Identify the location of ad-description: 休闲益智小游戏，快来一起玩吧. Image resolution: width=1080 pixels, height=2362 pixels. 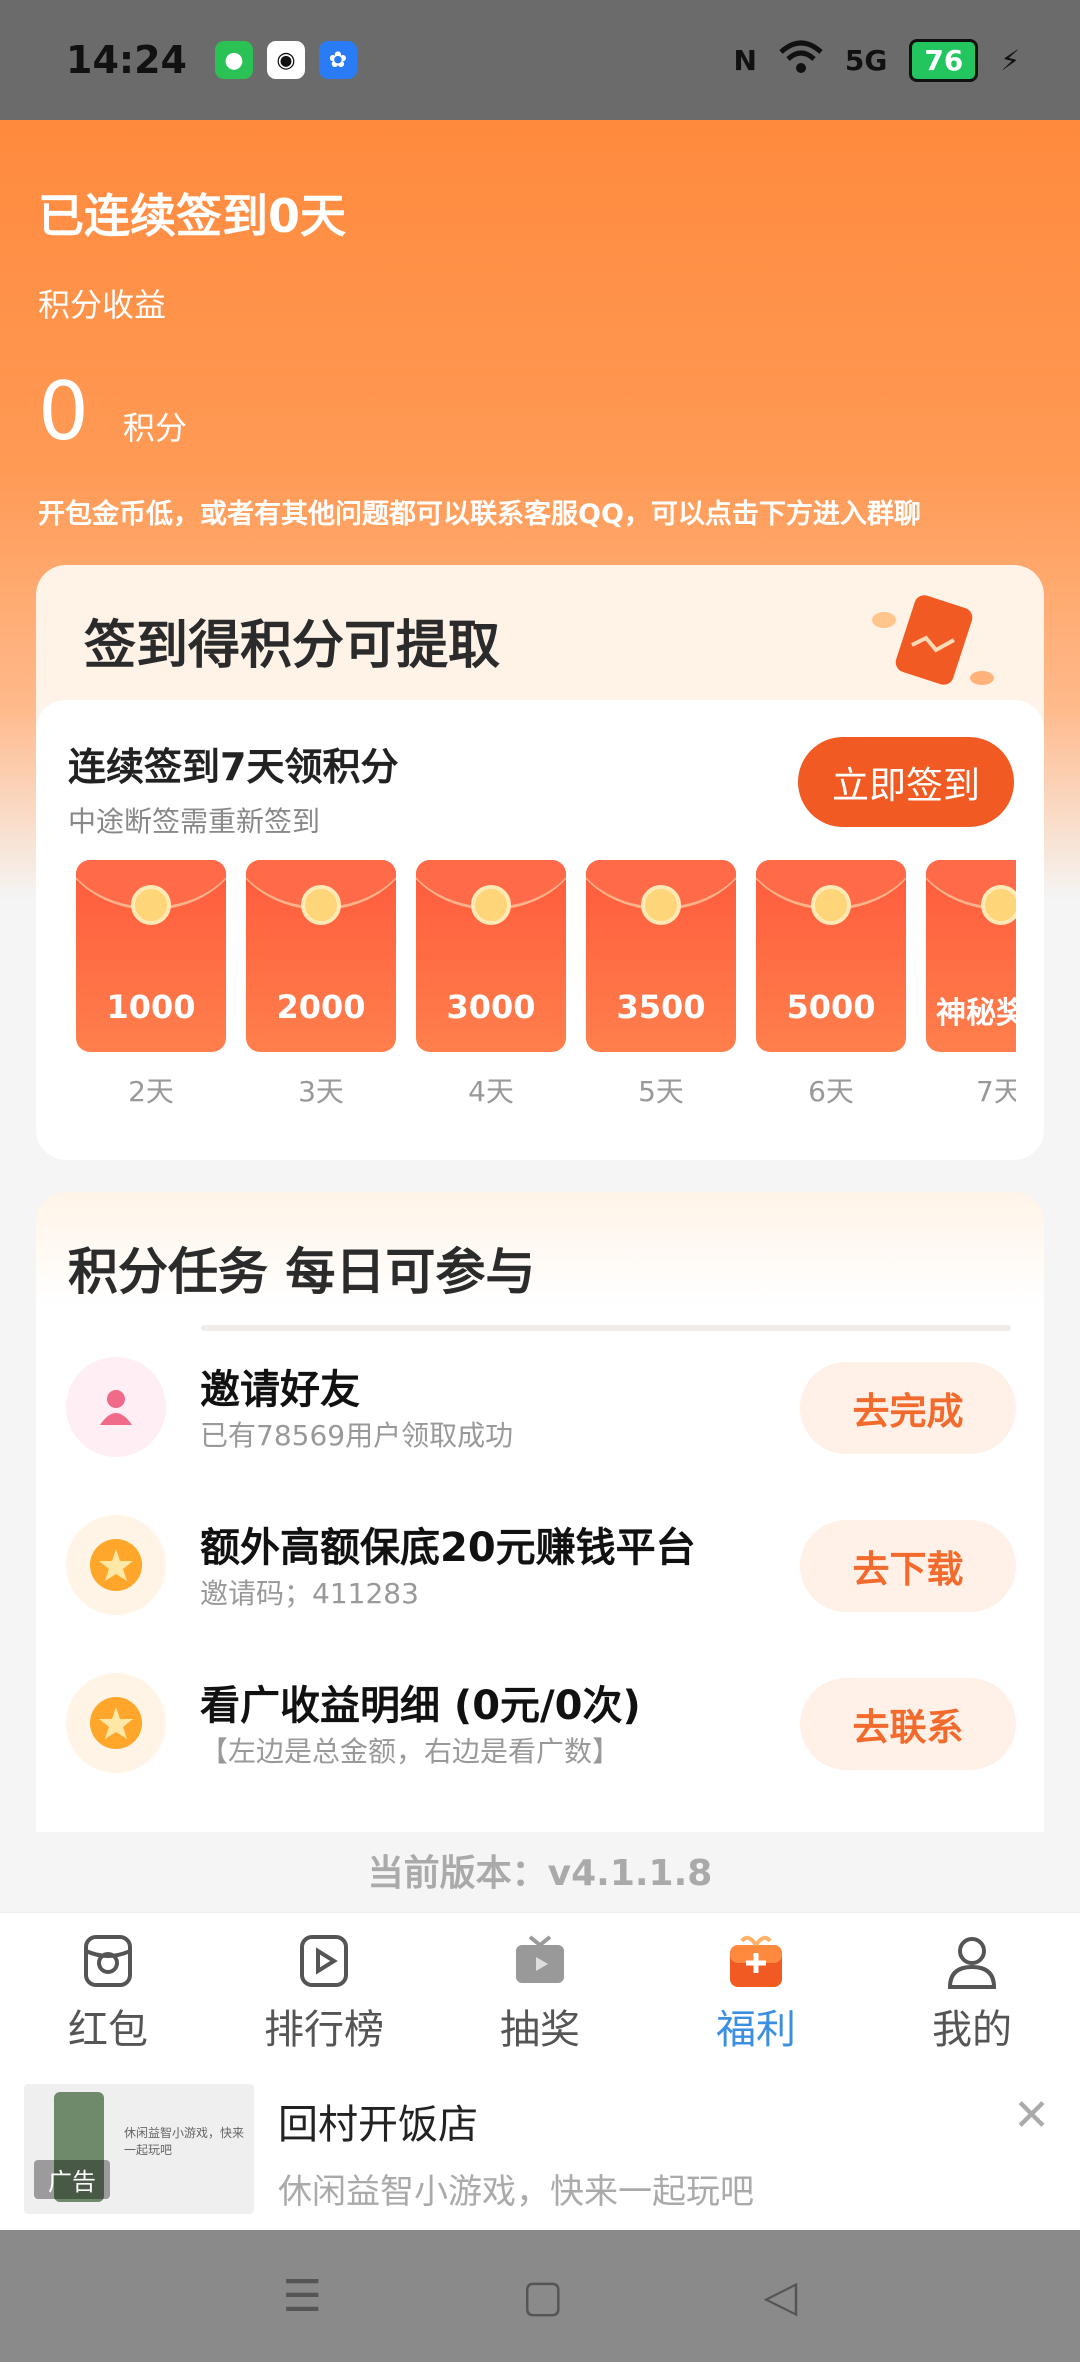
(516, 2192).